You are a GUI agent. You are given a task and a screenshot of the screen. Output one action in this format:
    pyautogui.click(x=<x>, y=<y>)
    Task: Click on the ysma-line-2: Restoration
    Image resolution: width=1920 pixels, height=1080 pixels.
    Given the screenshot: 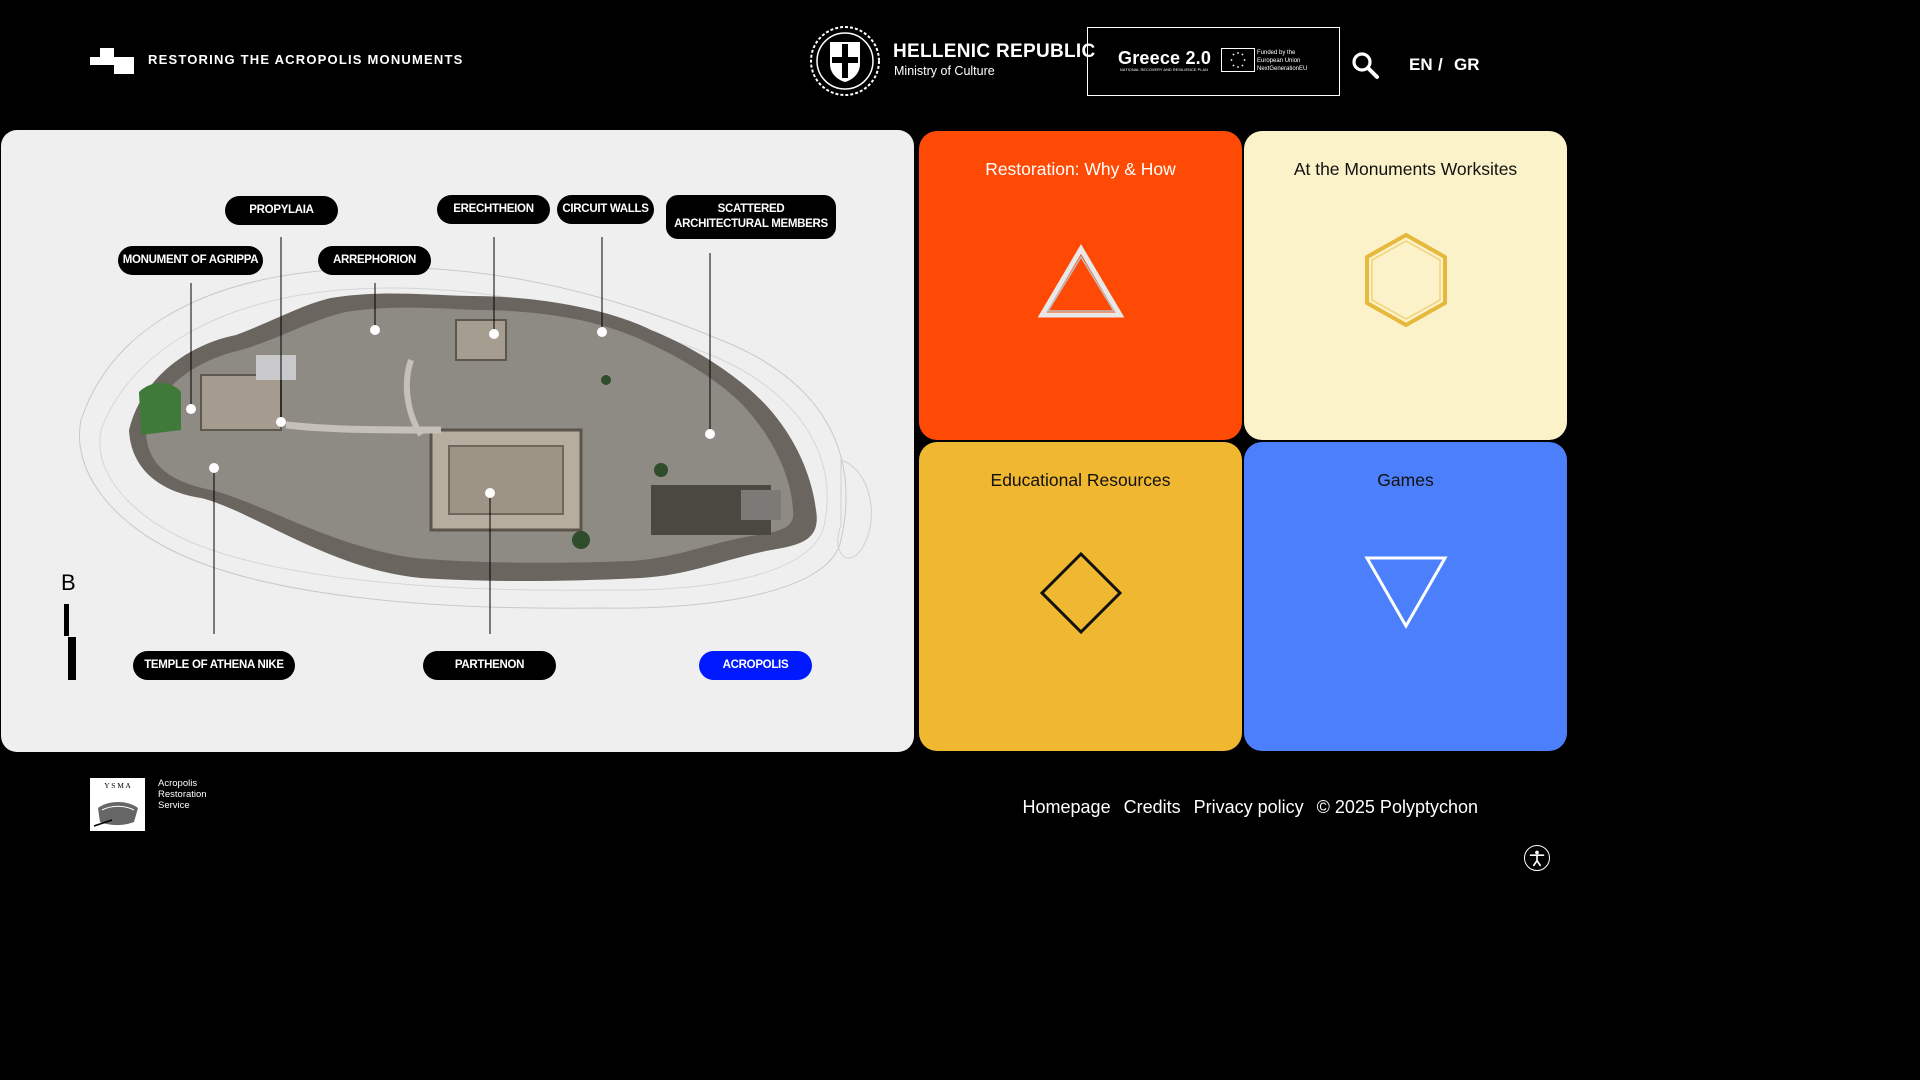 What is the action you would take?
    pyautogui.click(x=182, y=794)
    